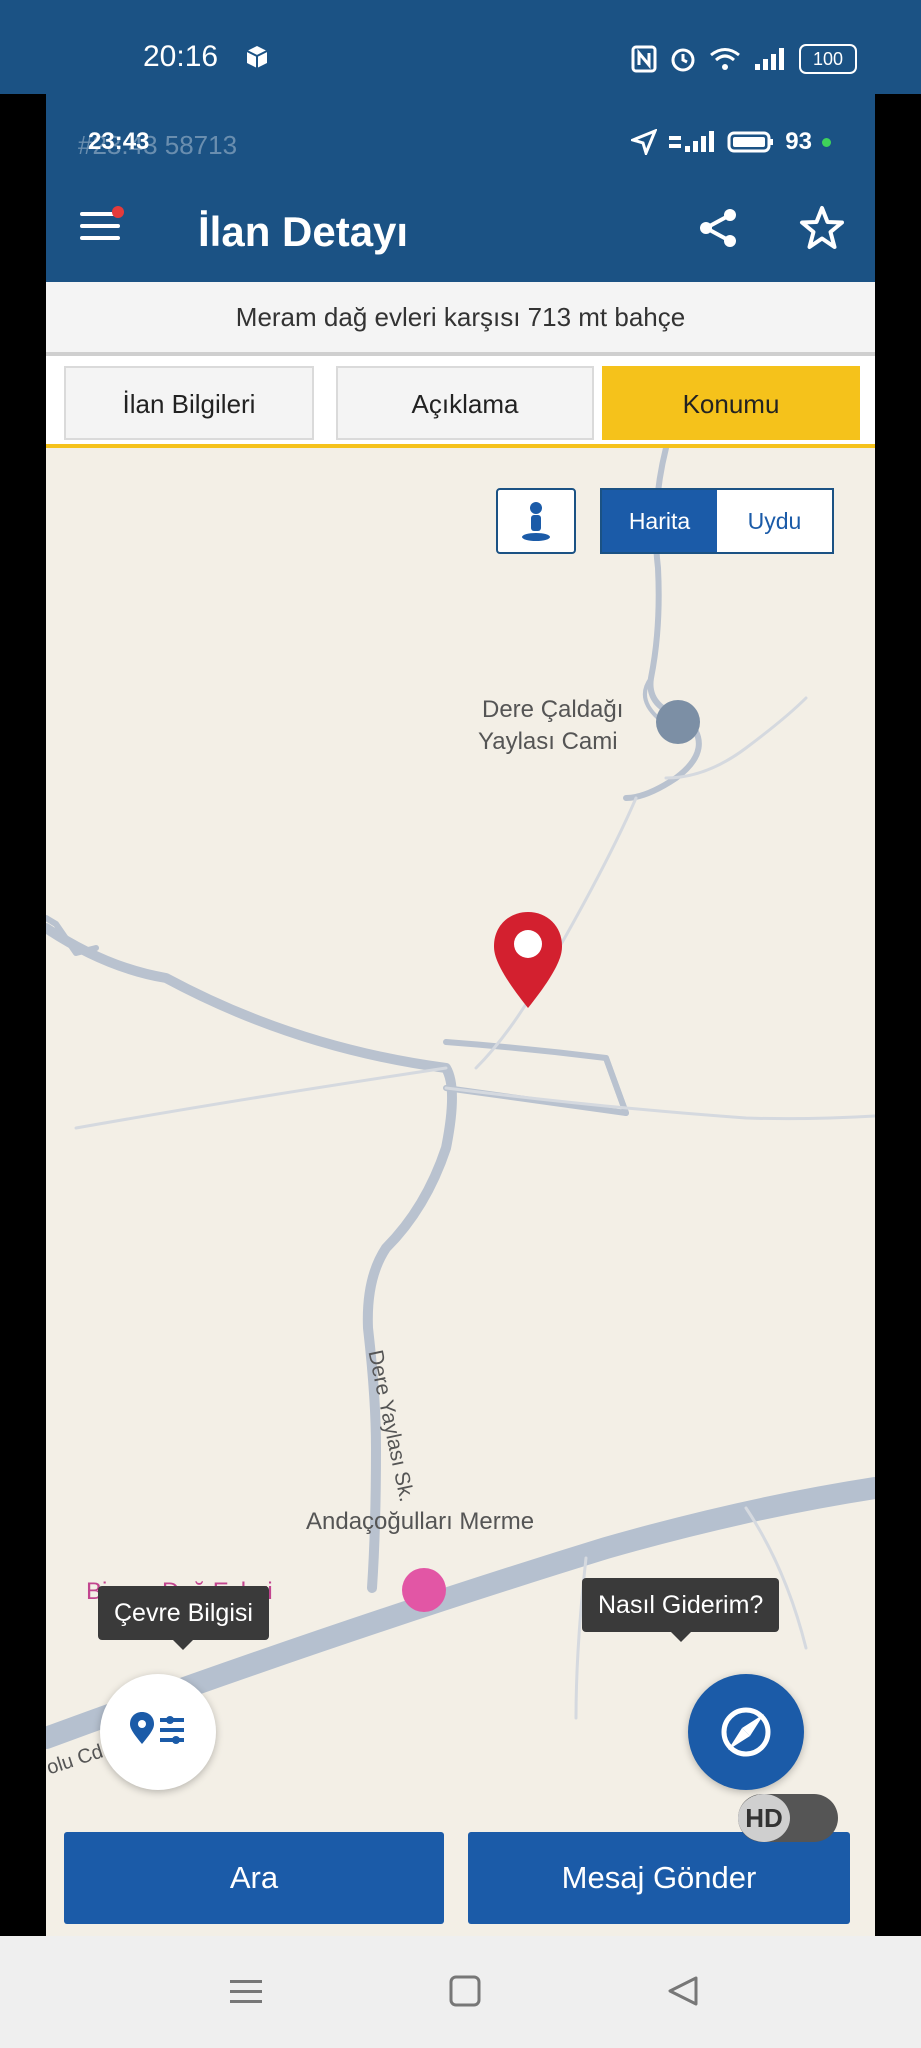 The width and height of the screenshot is (921, 2048). I want to click on app-status-bar: #23:43 58713 23:43 93, so click(460, 139).